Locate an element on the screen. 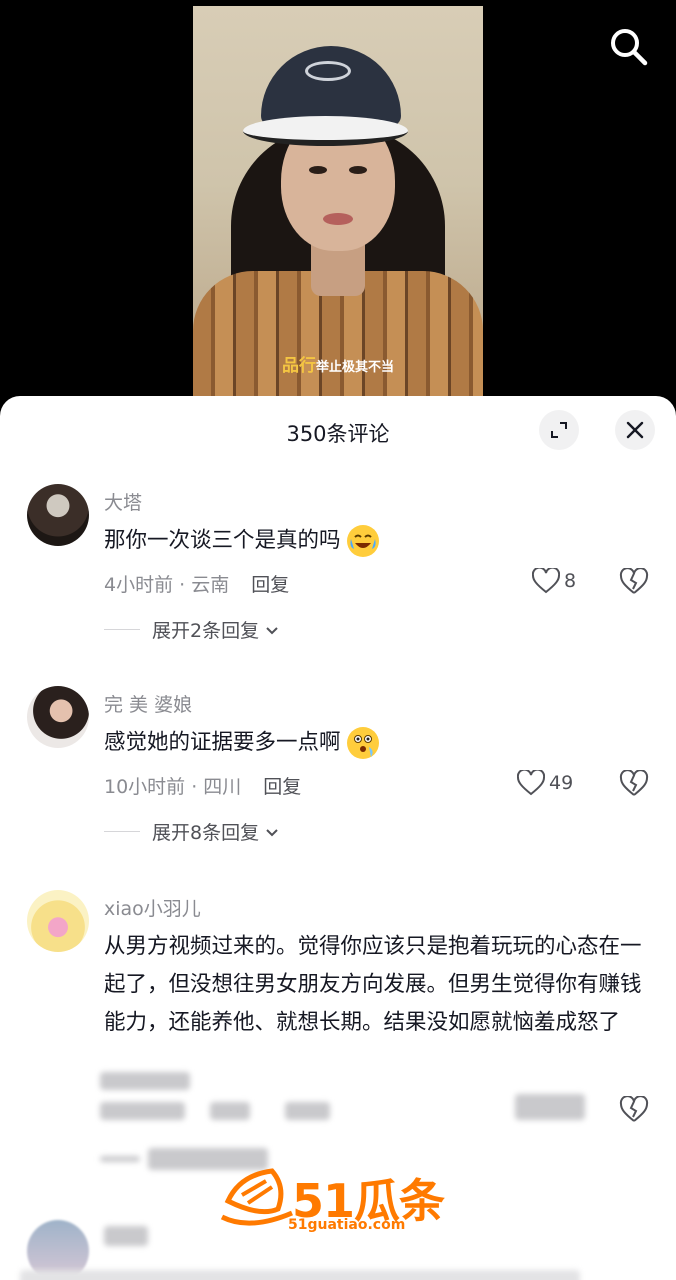 The image size is (676, 1280). video-figure-cap is located at coordinates (331, 86).